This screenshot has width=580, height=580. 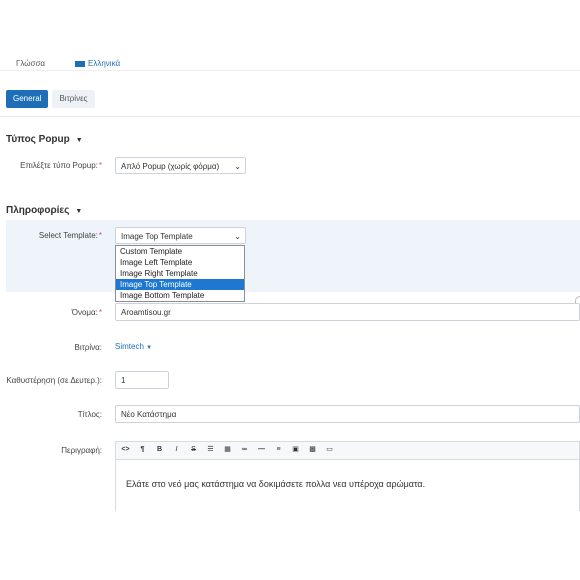 I want to click on flag-icon, so click(x=80, y=63).